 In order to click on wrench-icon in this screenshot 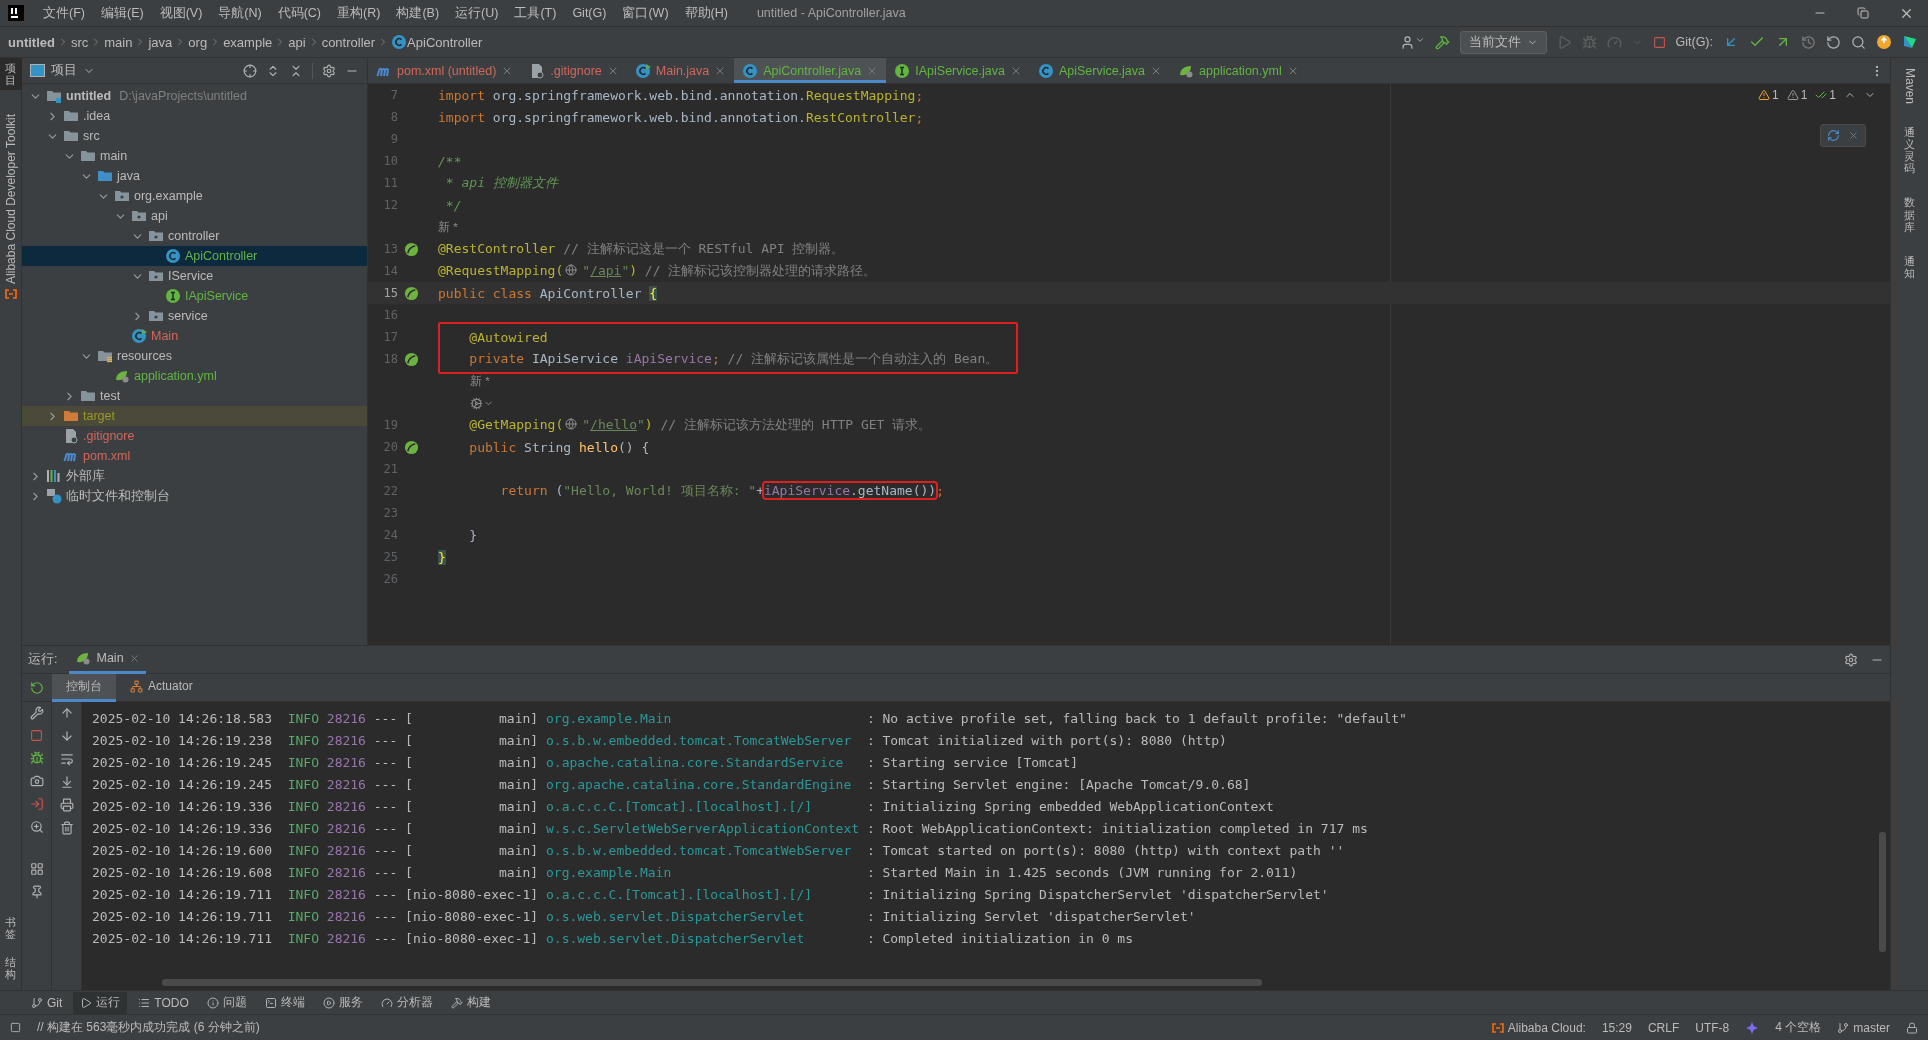, I will do `click(36, 713)`.